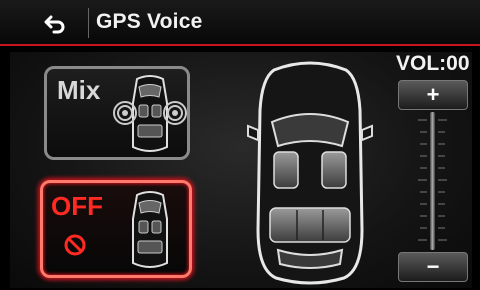  Describe the element at coordinates (116, 229) in the screenshot. I see `off-mode-button: OFF` at that location.